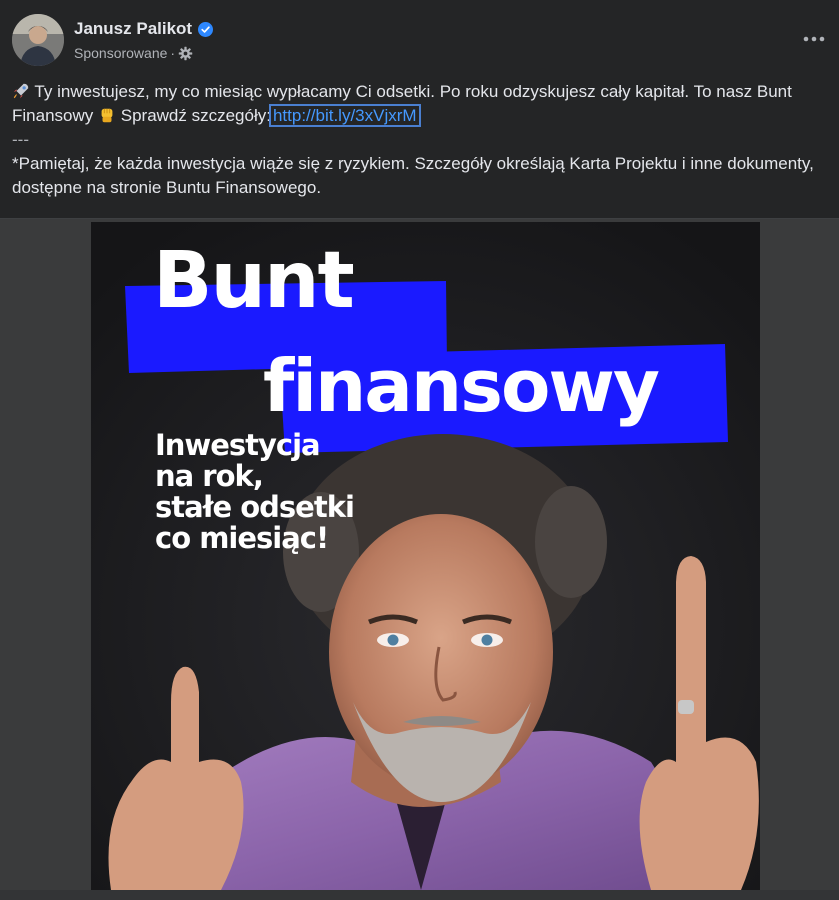 The height and width of the screenshot is (900, 839). What do you see at coordinates (571, 542) in the screenshot?
I see `hair-side-right` at bounding box center [571, 542].